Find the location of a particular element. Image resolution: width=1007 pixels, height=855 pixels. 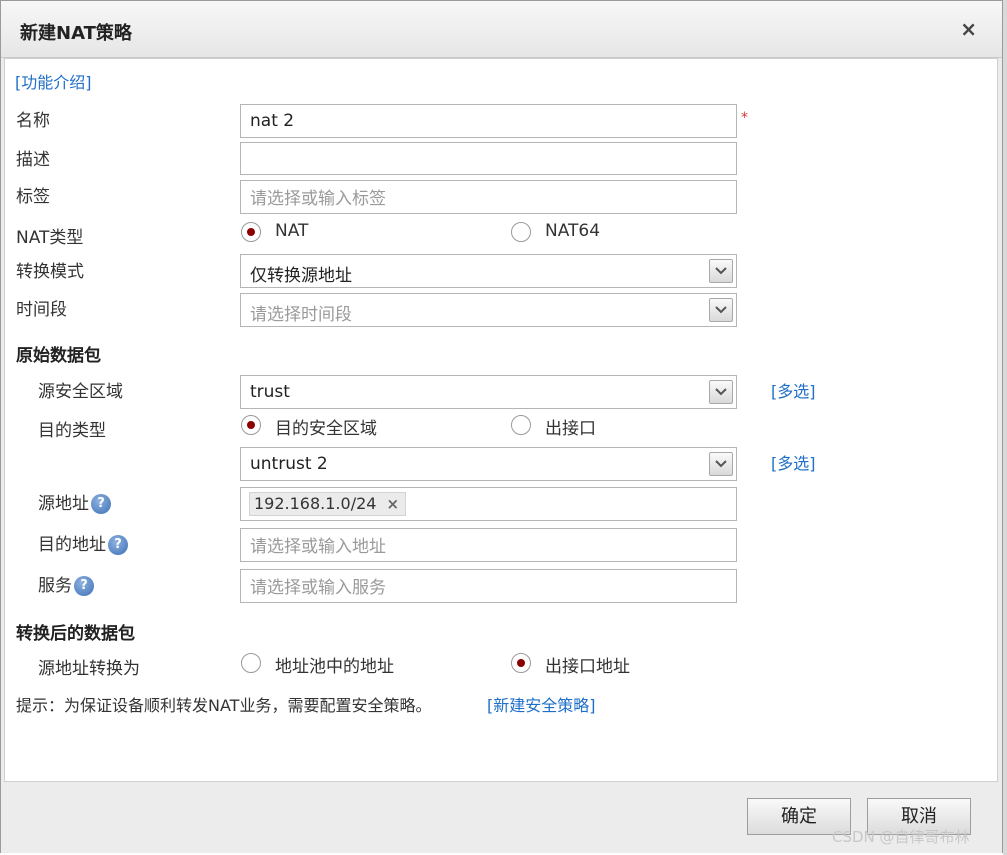

name-label: 名称 is located at coordinates (33, 121).